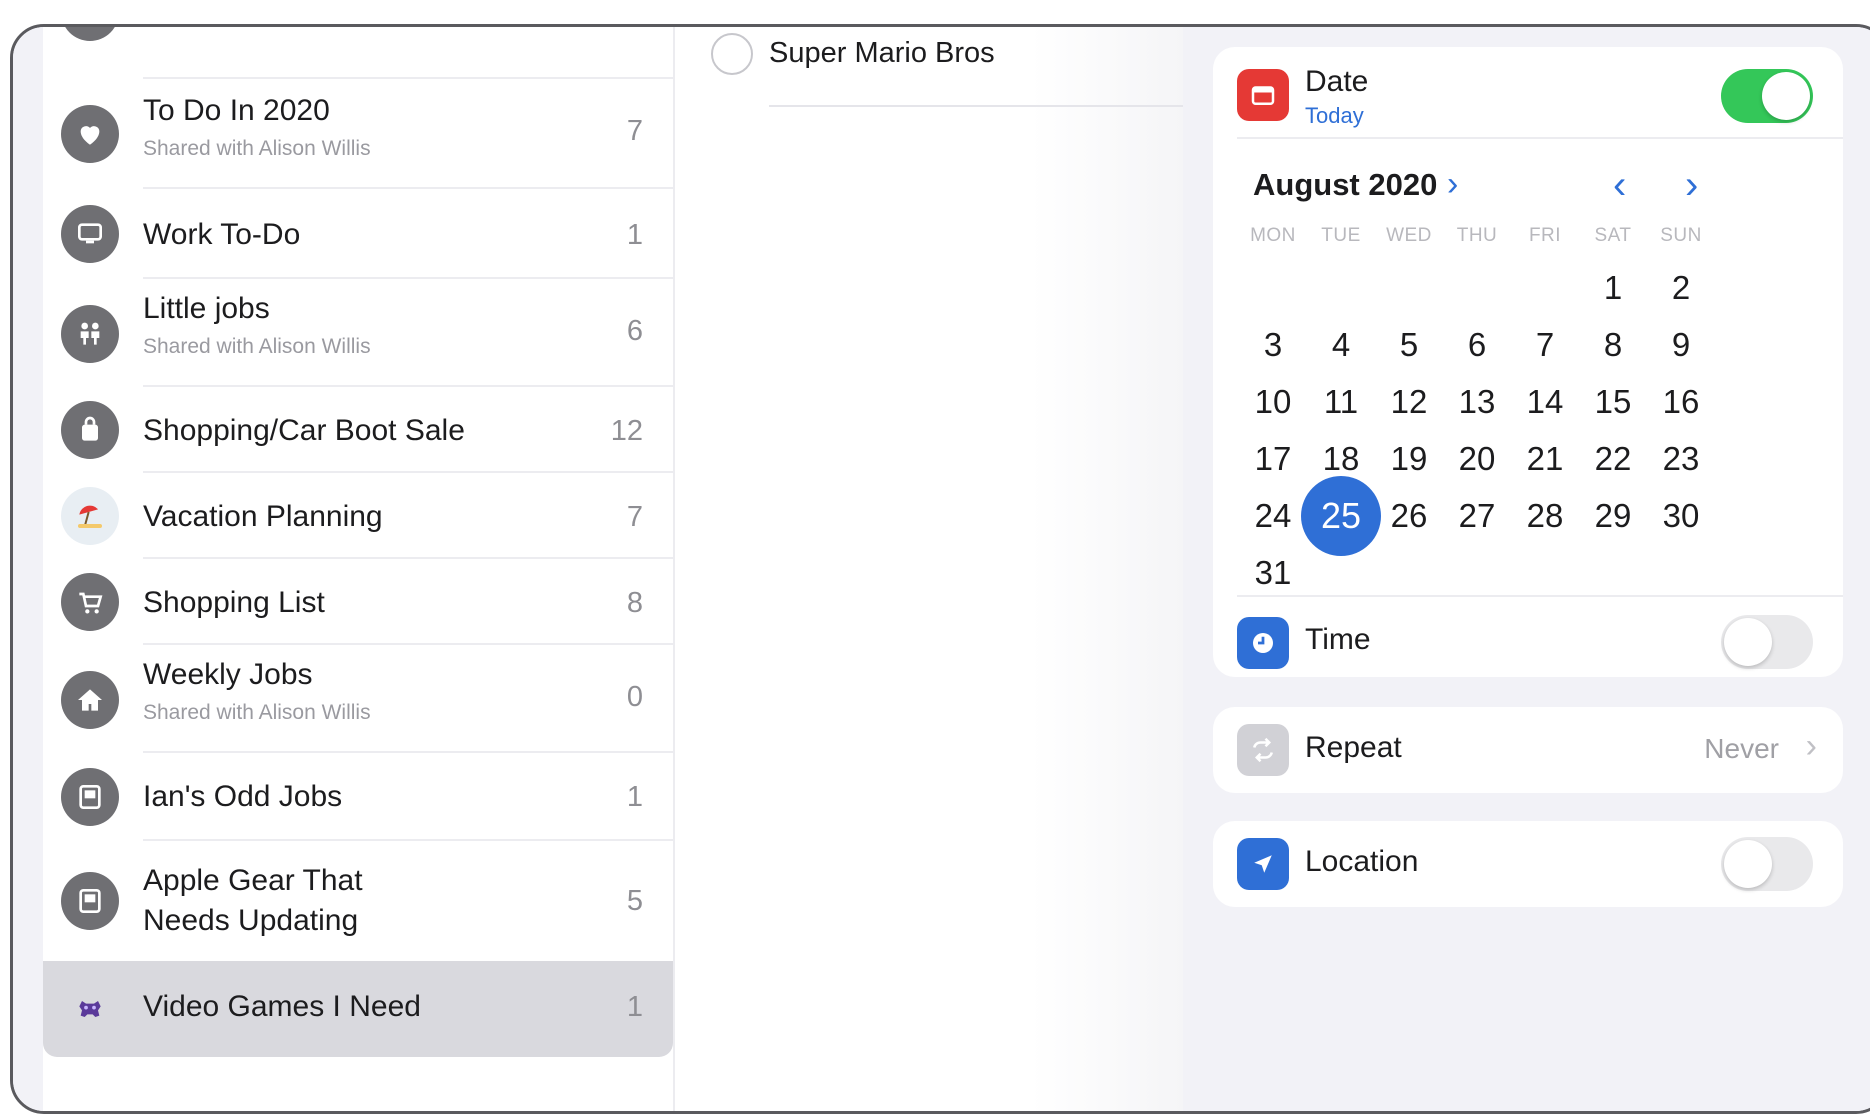 This screenshot has height=1114, width=1870. What do you see at coordinates (234, 602) in the screenshot?
I see `list-name: Shopping List` at bounding box center [234, 602].